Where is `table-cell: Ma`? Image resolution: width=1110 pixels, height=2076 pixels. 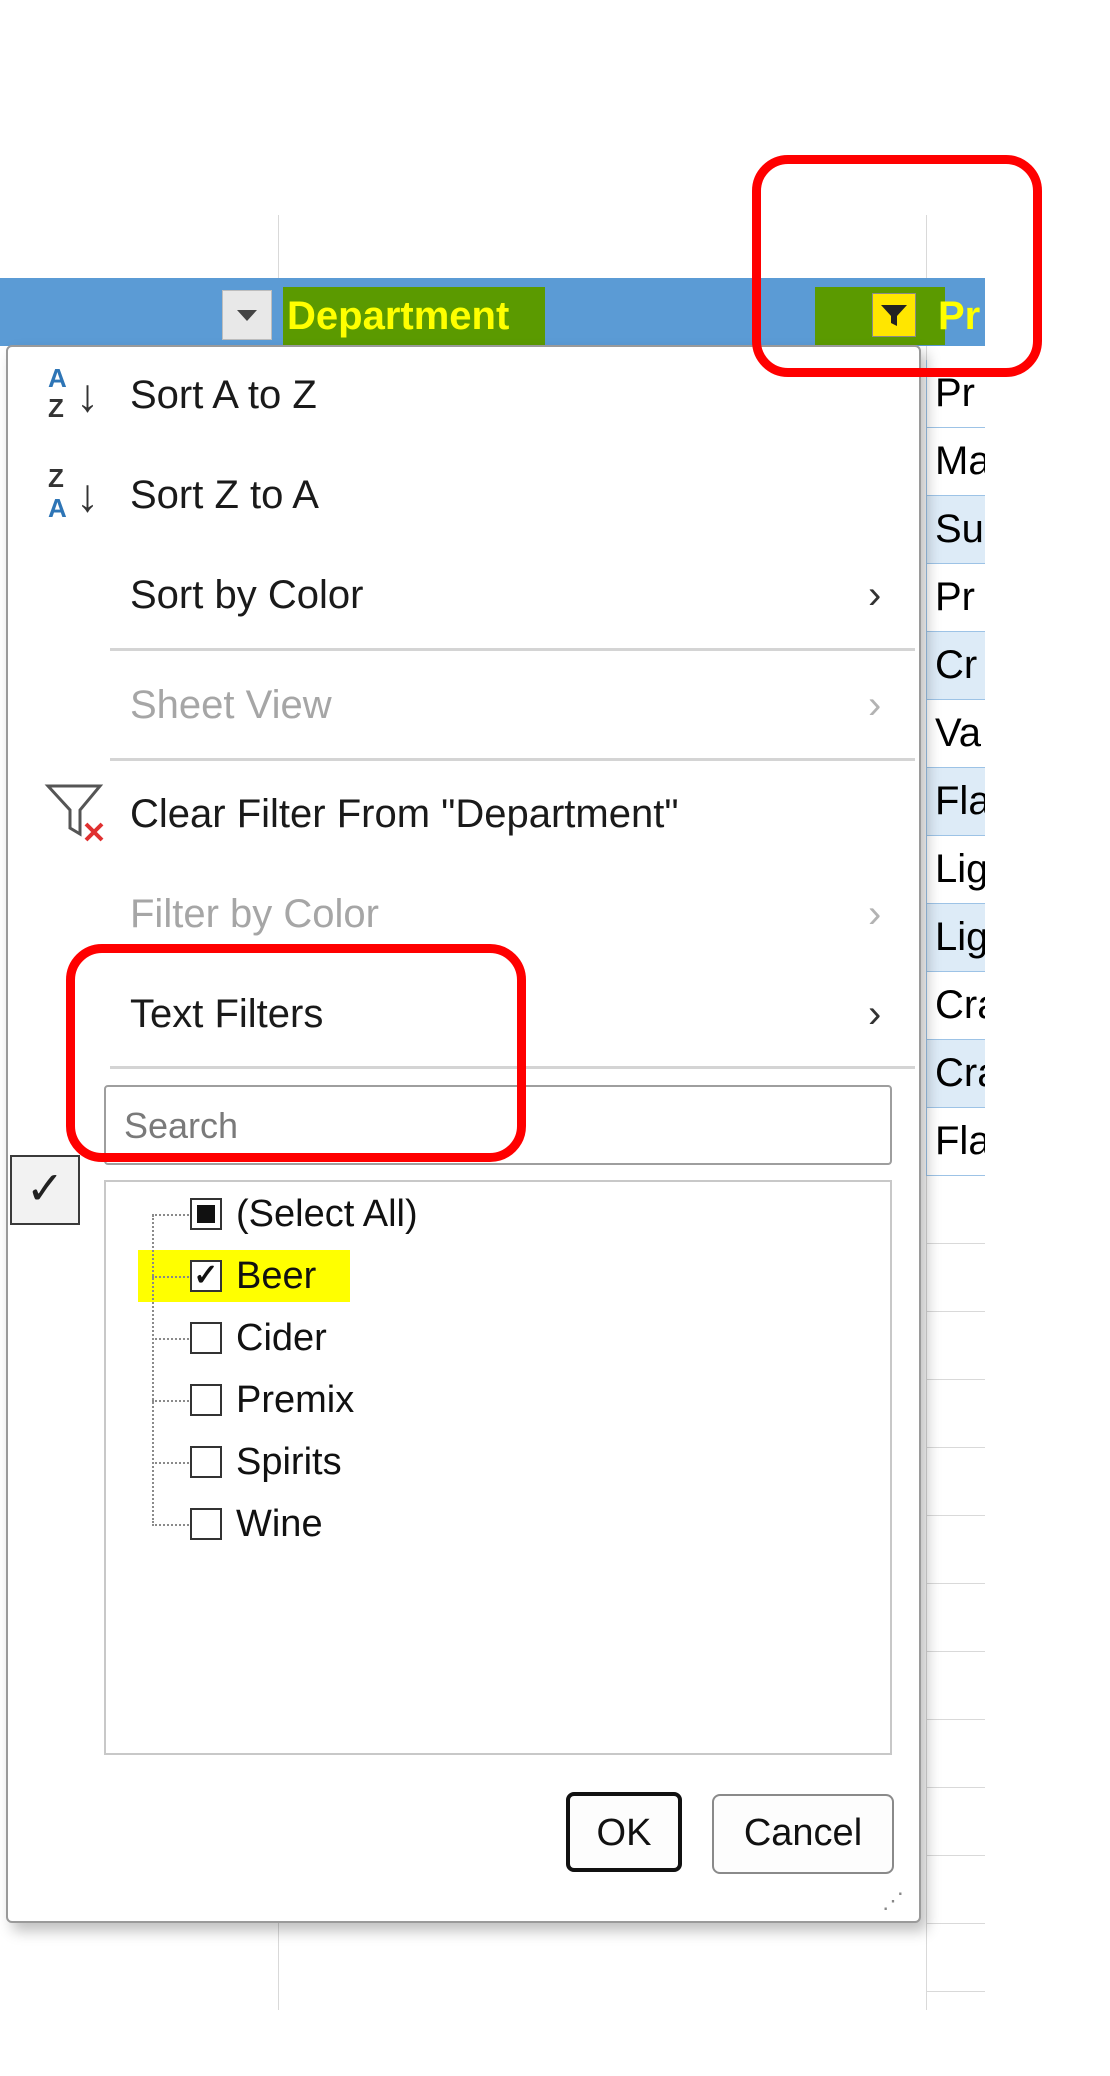
table-cell: Ma is located at coordinates (955, 462).